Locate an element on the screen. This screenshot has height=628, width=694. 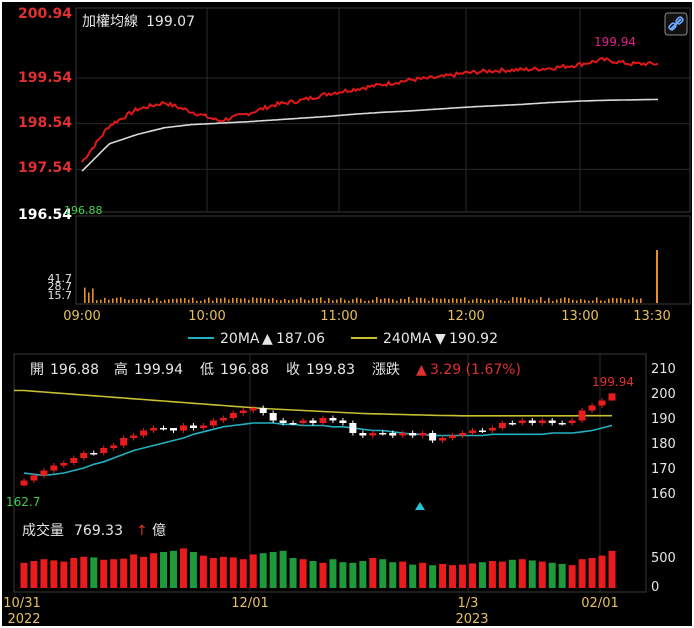
intraday-ytick-1: 199.54 is located at coordinates (45, 78).